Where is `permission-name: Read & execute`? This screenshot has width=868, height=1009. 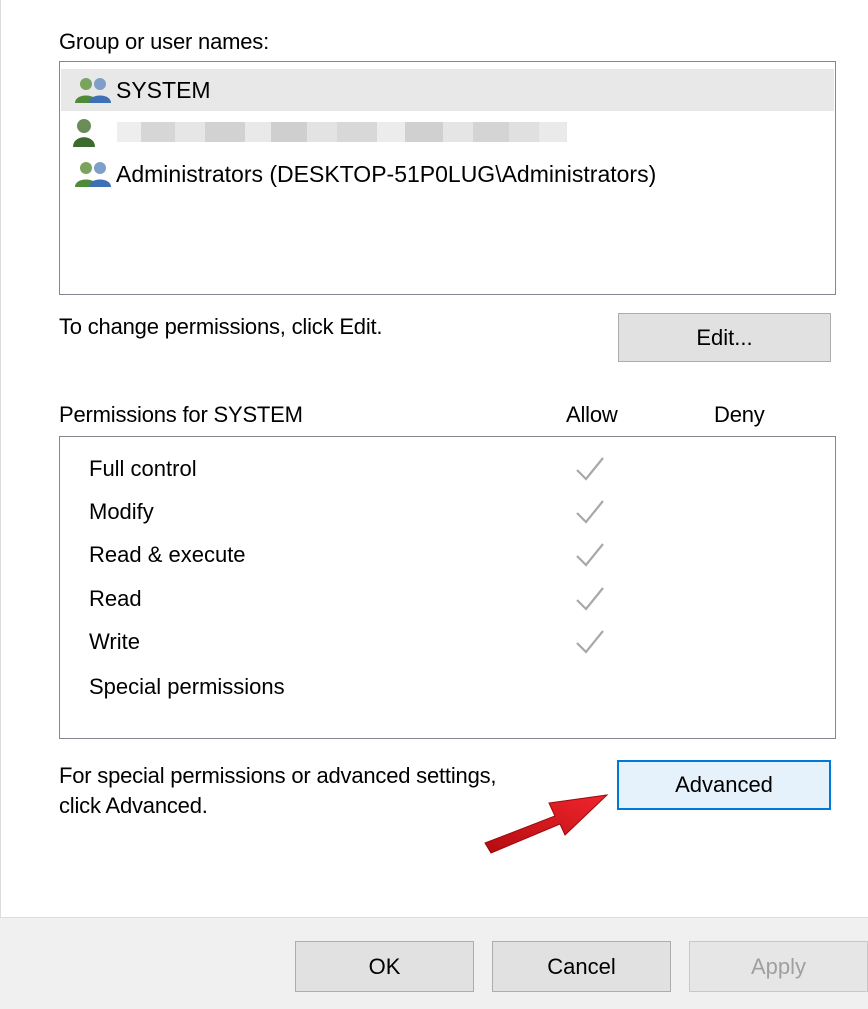
permission-name: Read & execute is located at coordinates (167, 554).